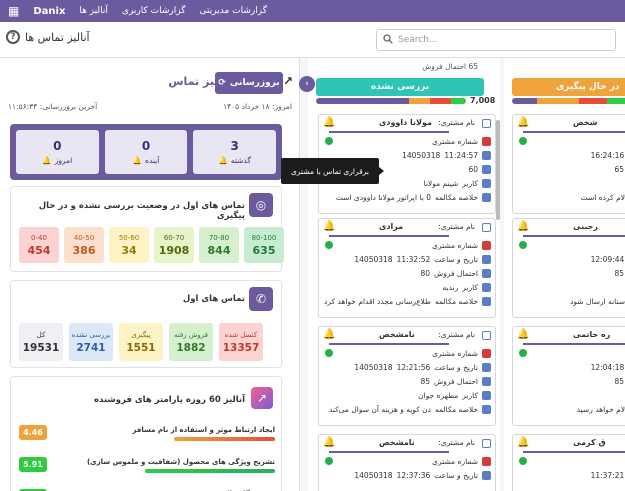  I want to click on customer-name-label: نام مشتری:, so click(456, 334).